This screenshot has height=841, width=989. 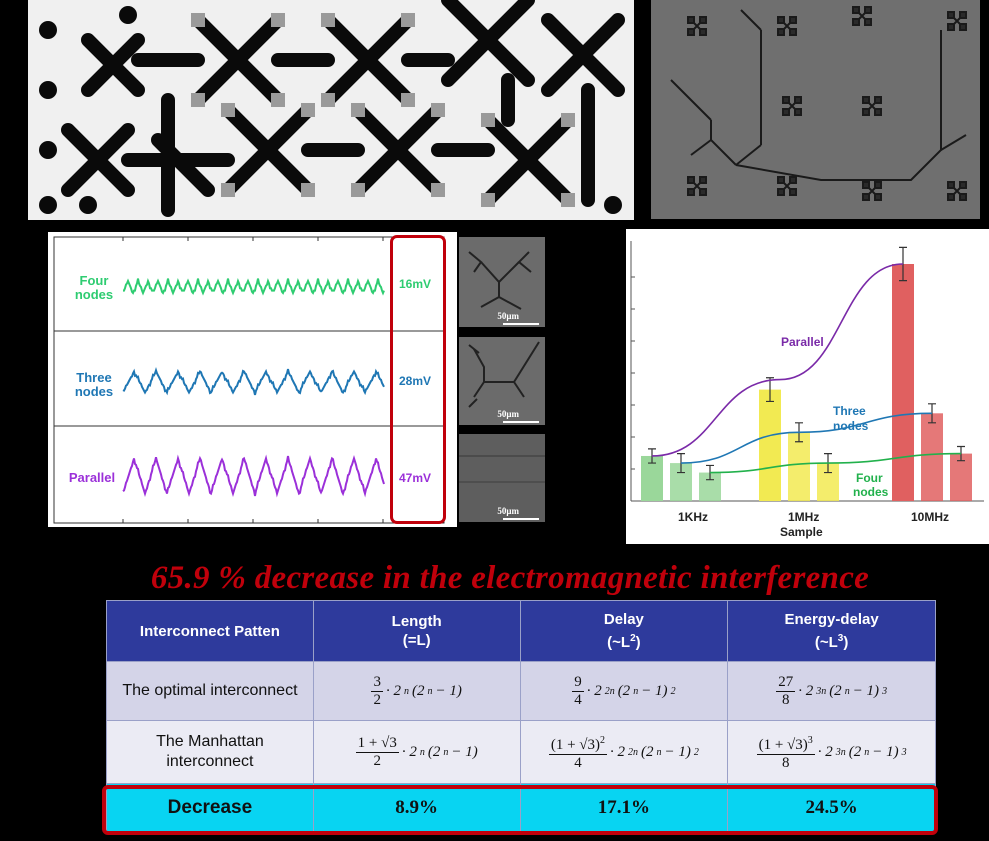 What do you see at coordinates (94, 280) in the screenshot?
I see `four-nodes-label-line1: Four` at bounding box center [94, 280].